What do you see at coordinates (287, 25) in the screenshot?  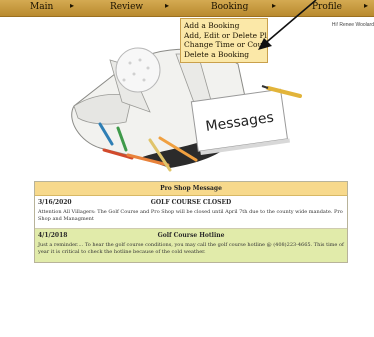 I see `pointer-arrow` at bounding box center [287, 25].